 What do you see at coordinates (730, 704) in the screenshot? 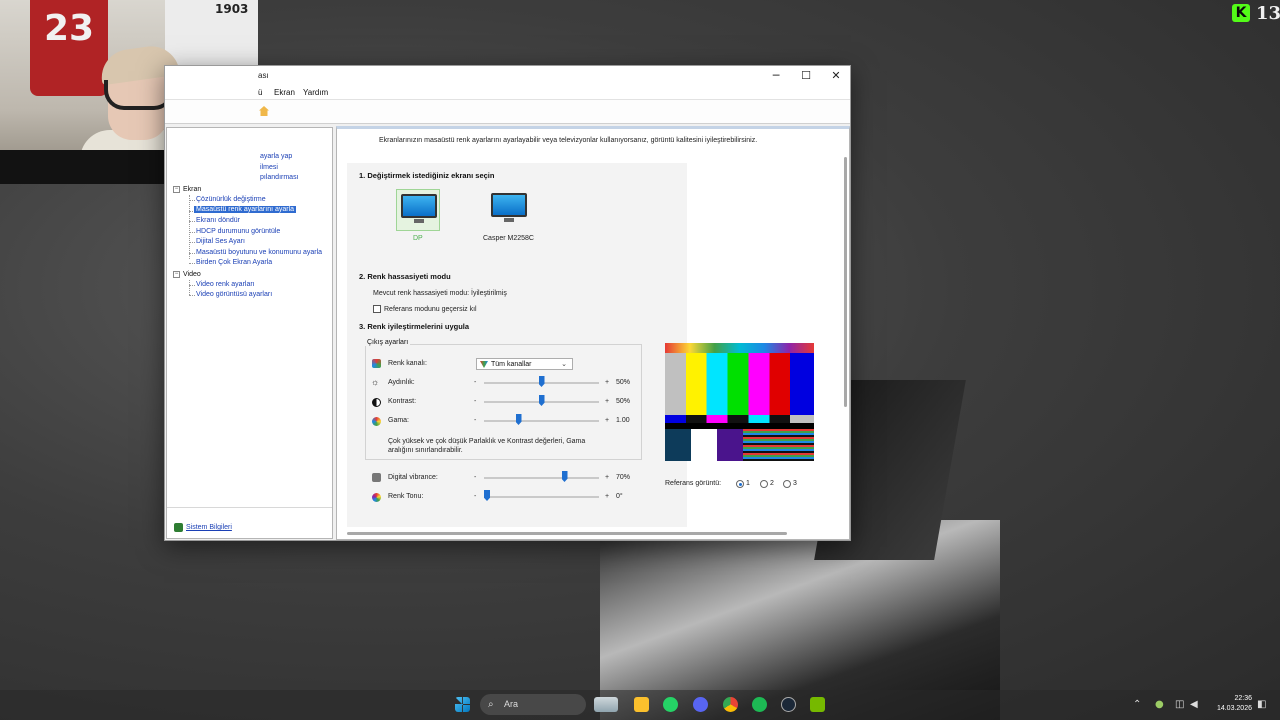
I see `chrome-icon` at bounding box center [730, 704].